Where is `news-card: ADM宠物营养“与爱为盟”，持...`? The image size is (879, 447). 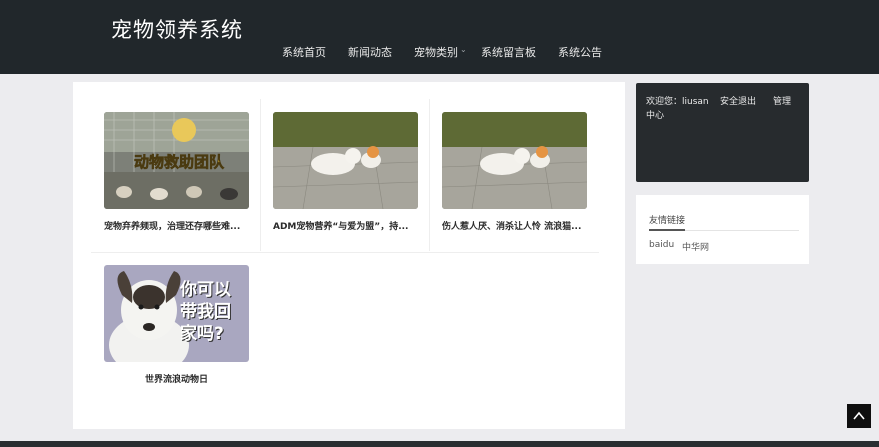
news-card: ADM宠物营养“与爱为盟”，持... is located at coordinates (345, 175).